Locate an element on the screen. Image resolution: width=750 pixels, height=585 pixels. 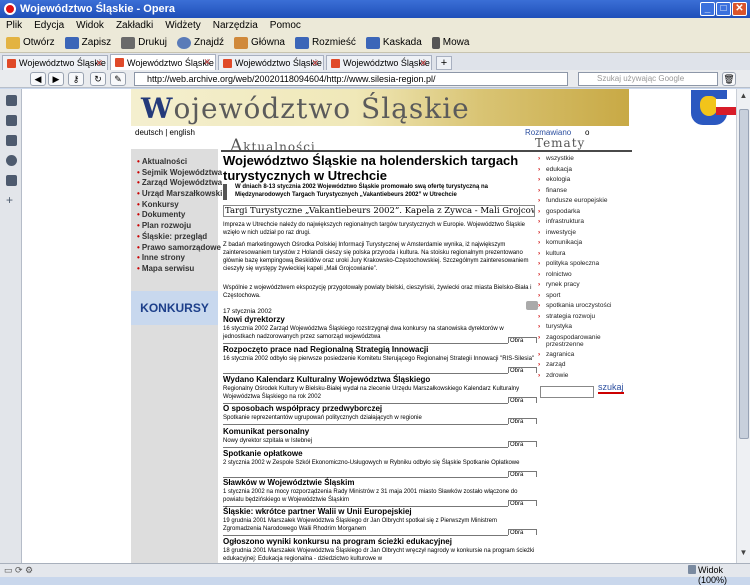
topic-link: zagranica is located at coordinates (585, 356).